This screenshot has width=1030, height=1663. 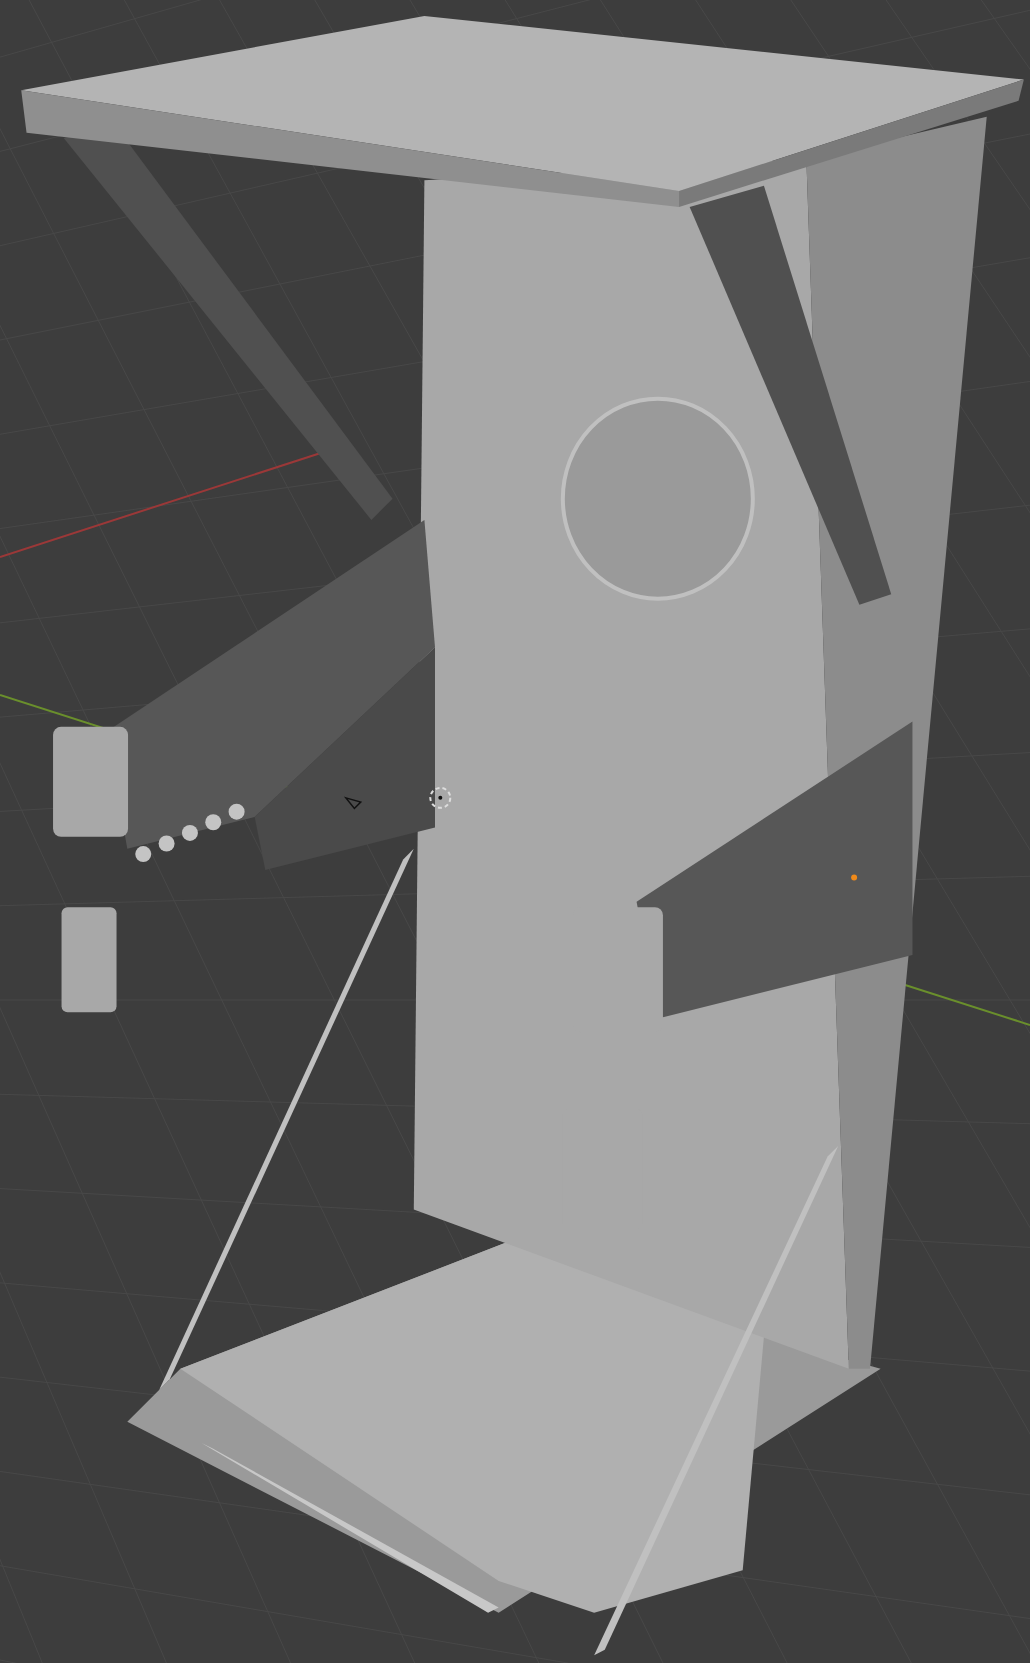 I want to click on 3d-cursor-icon, so click(x=440, y=797).